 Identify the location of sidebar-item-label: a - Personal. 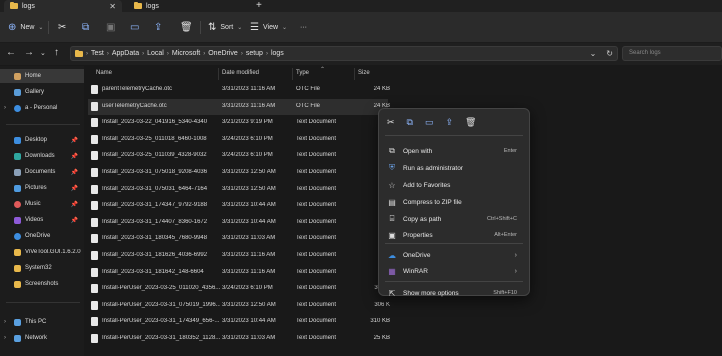
(41, 108).